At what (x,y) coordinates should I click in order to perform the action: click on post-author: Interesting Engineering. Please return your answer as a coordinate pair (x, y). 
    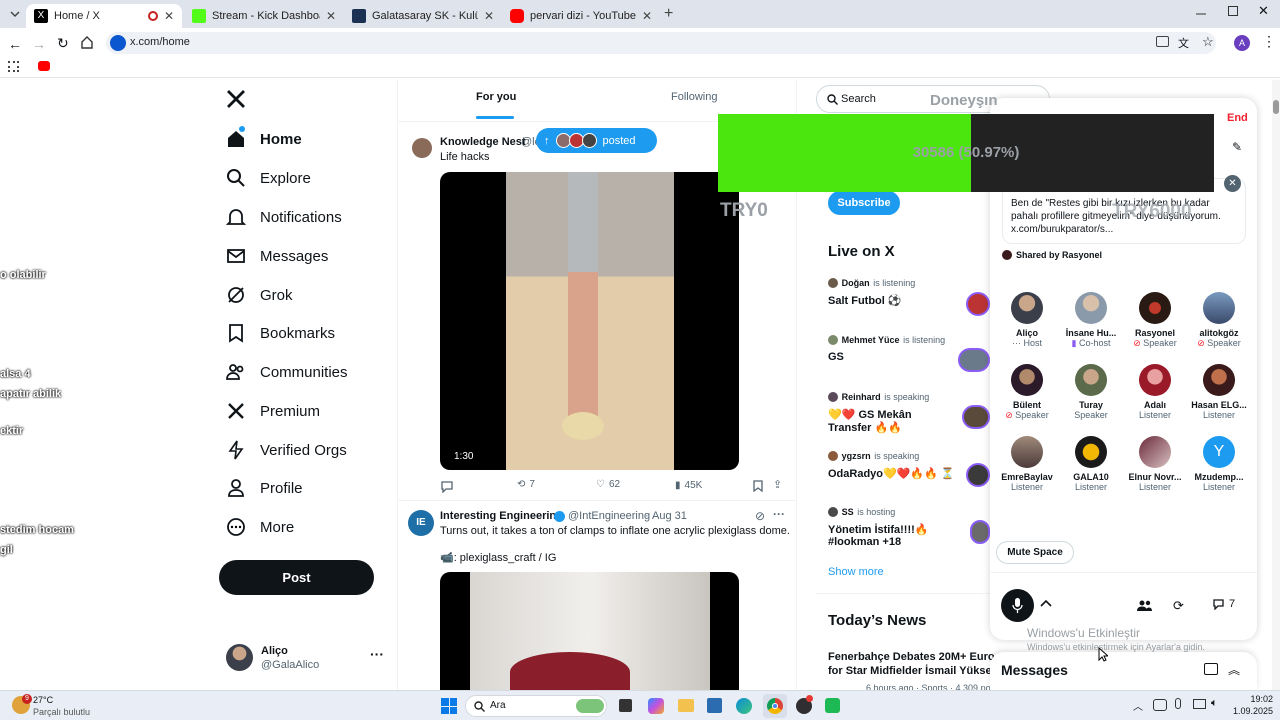
    Looking at the image, I should click on (501, 516).